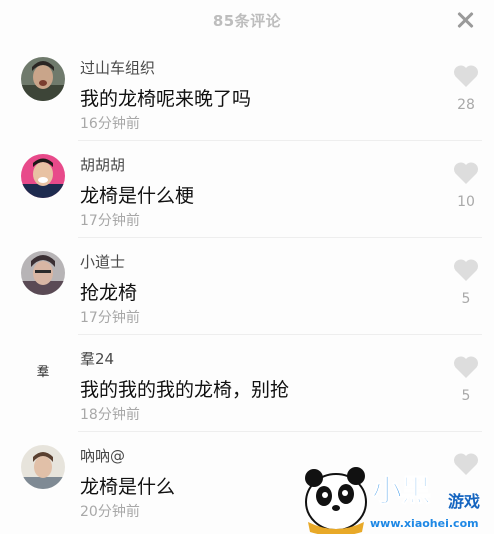 The height and width of the screenshot is (534, 494). What do you see at coordinates (185, 390) in the screenshot?
I see `comment-text: 我的我的我的龙椅，别抢` at bounding box center [185, 390].